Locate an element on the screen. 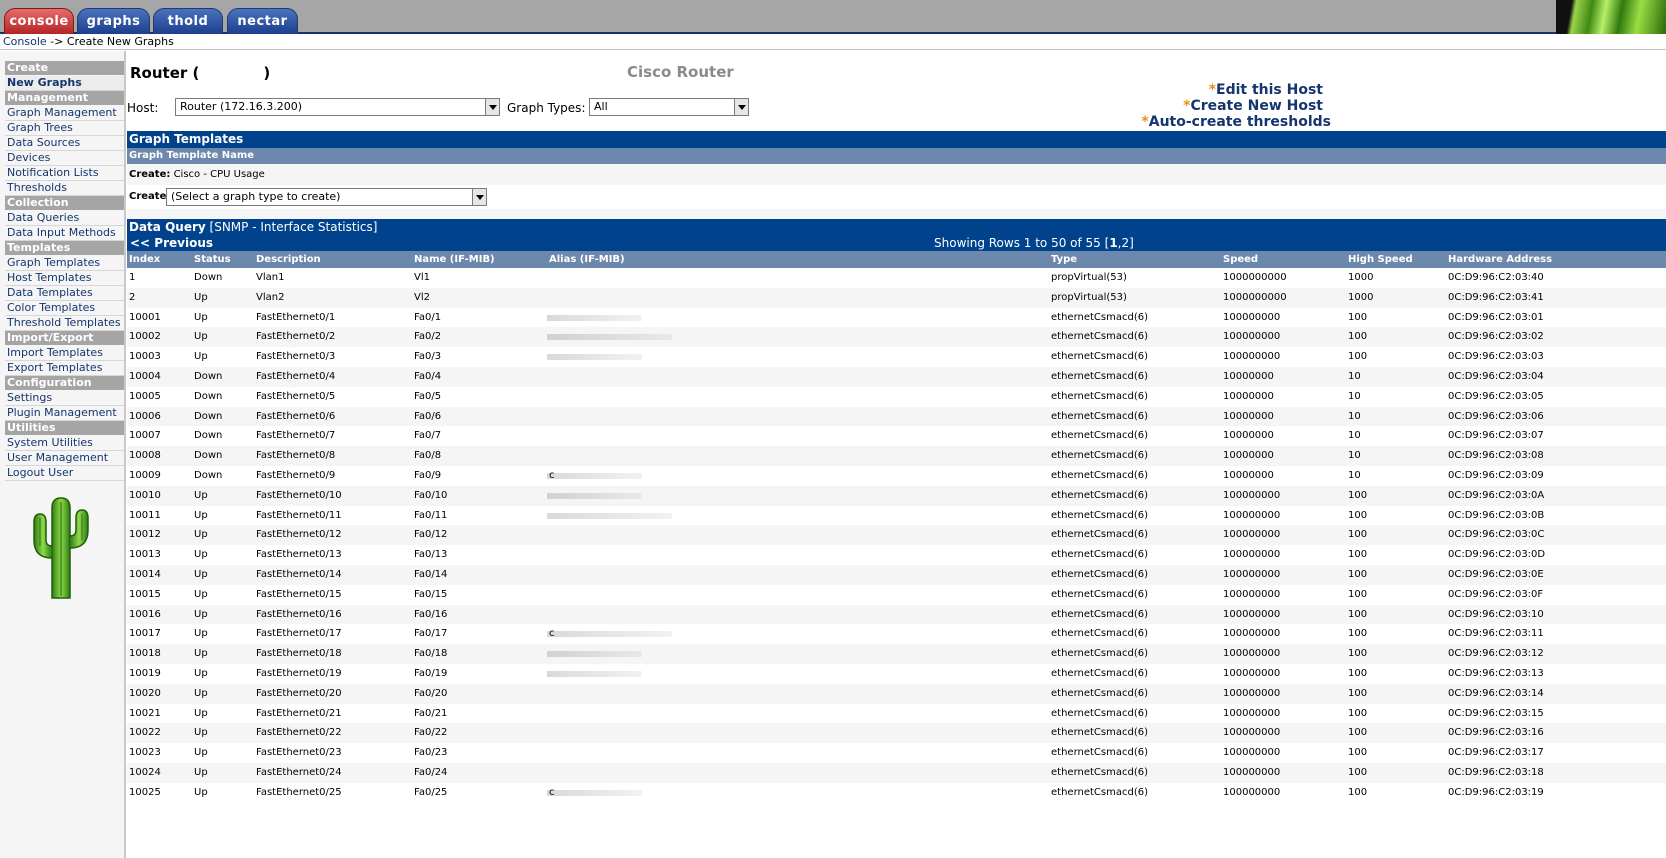  host-title-close: ) is located at coordinates (267, 73).